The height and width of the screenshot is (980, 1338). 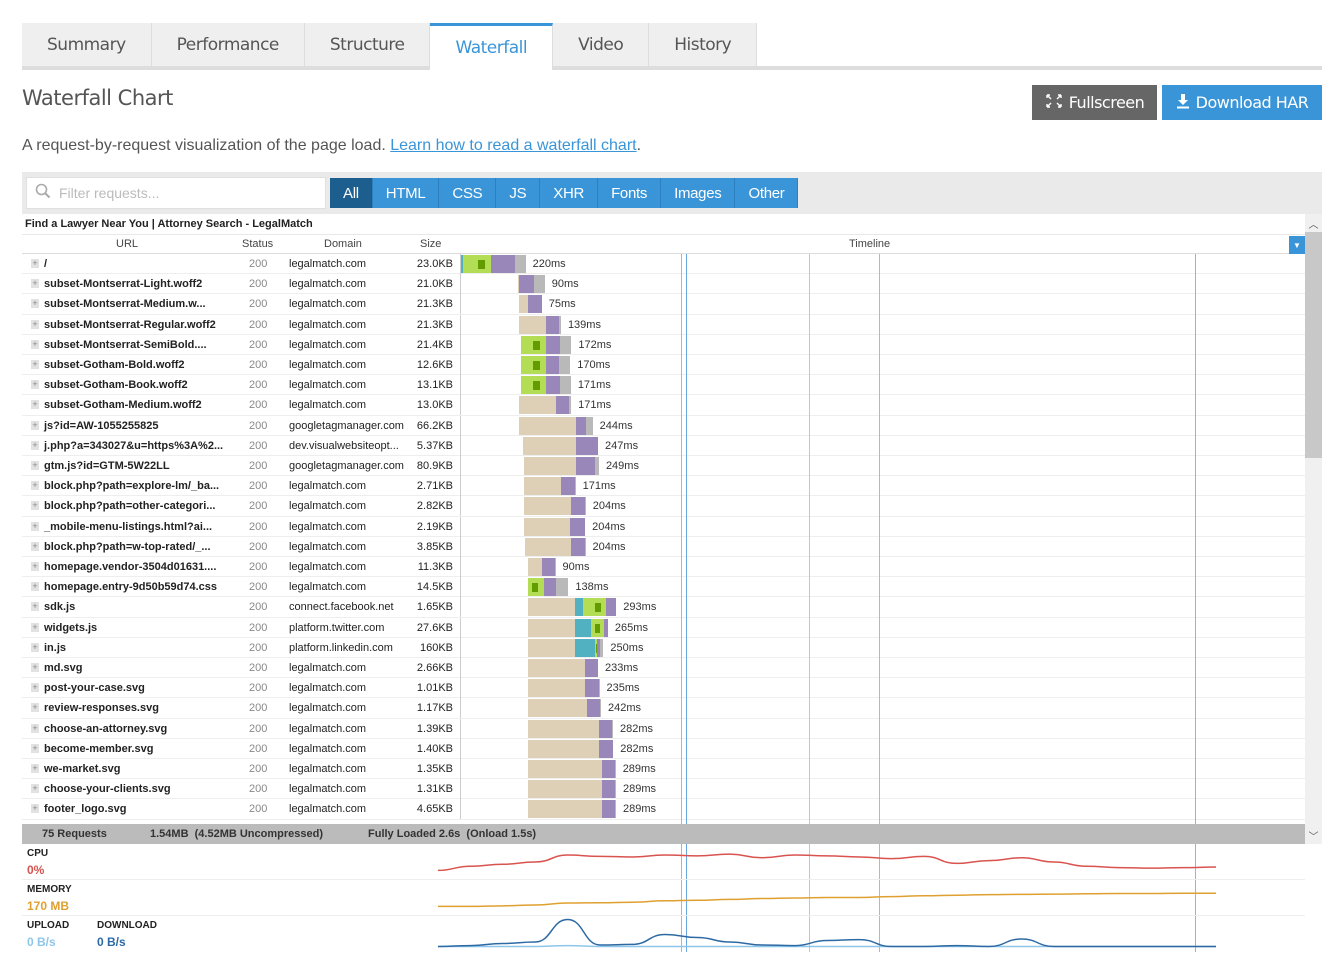 What do you see at coordinates (492, 46) in the screenshot?
I see `tab-waterfall: Waterfall` at bounding box center [492, 46].